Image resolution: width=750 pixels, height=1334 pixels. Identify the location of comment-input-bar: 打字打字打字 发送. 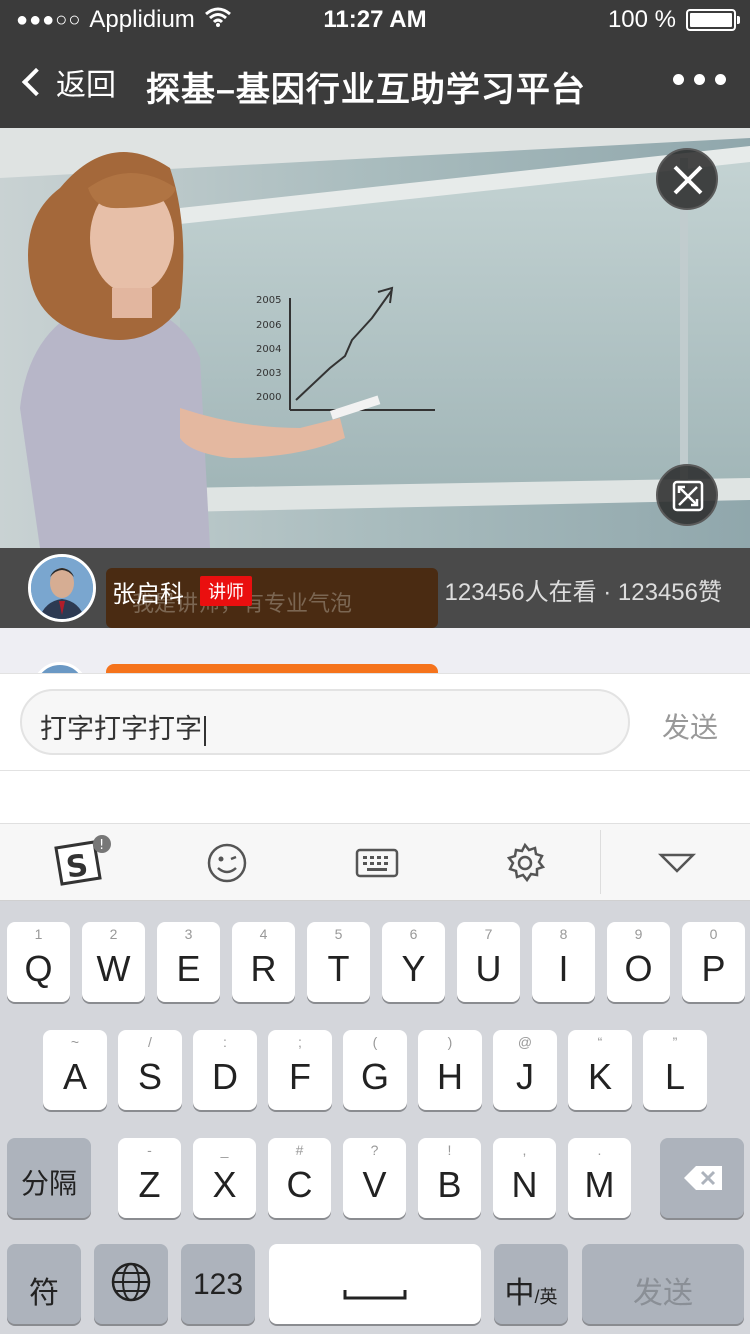
(375, 722).